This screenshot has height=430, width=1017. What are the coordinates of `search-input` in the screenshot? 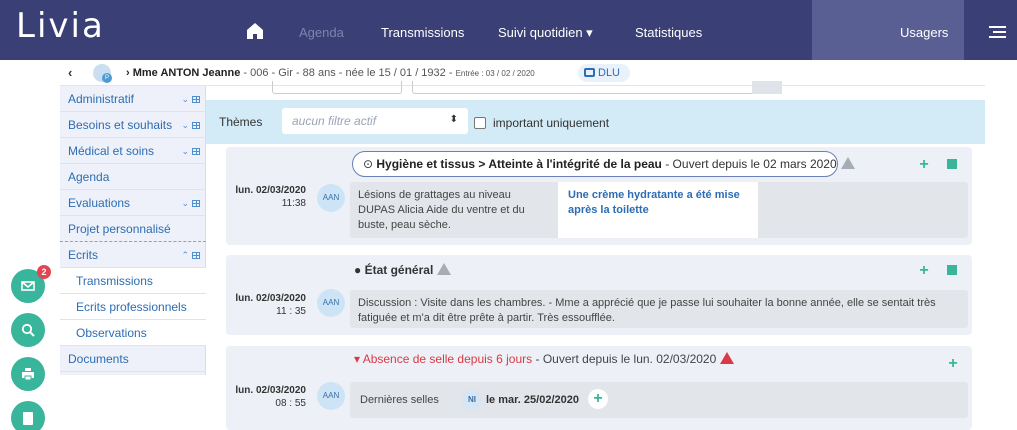 It's located at (597, 87).